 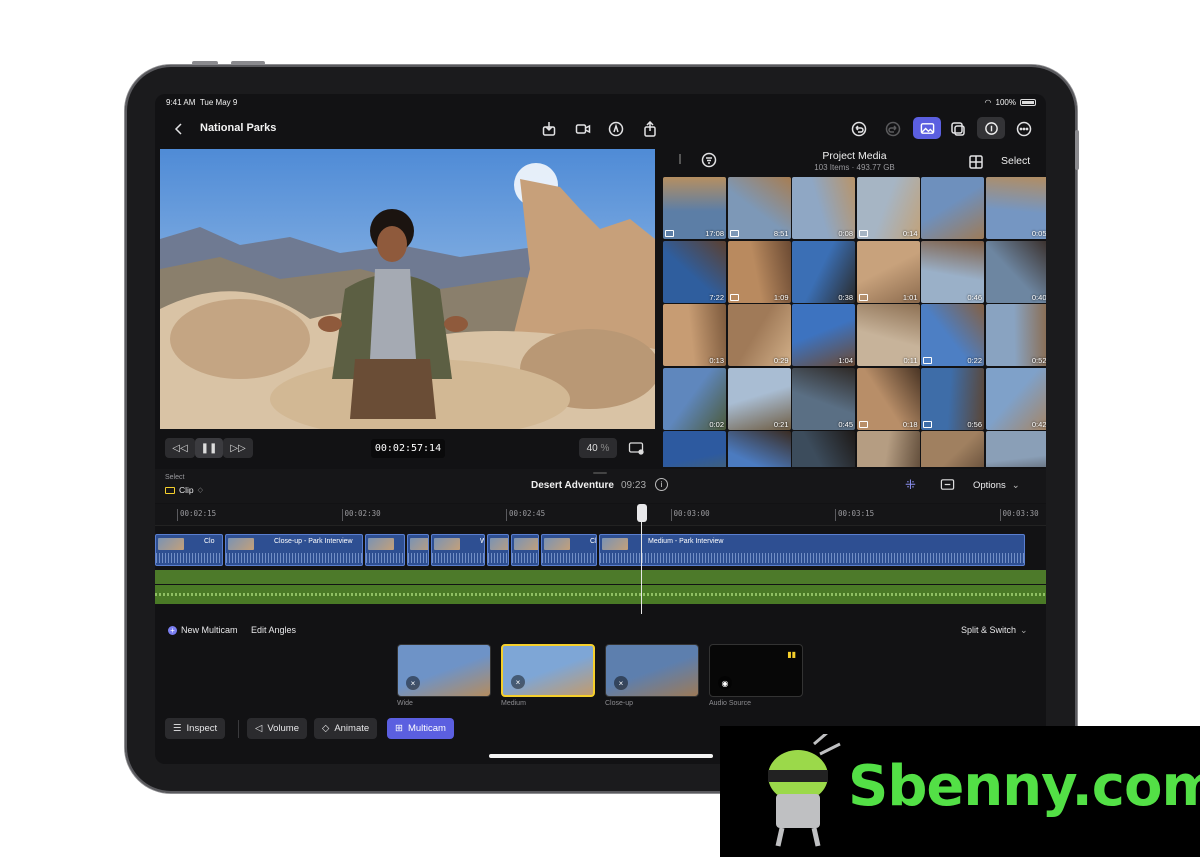 What do you see at coordinates (832, 167) in the screenshot?
I see `item-count: 103 Items` at bounding box center [832, 167].